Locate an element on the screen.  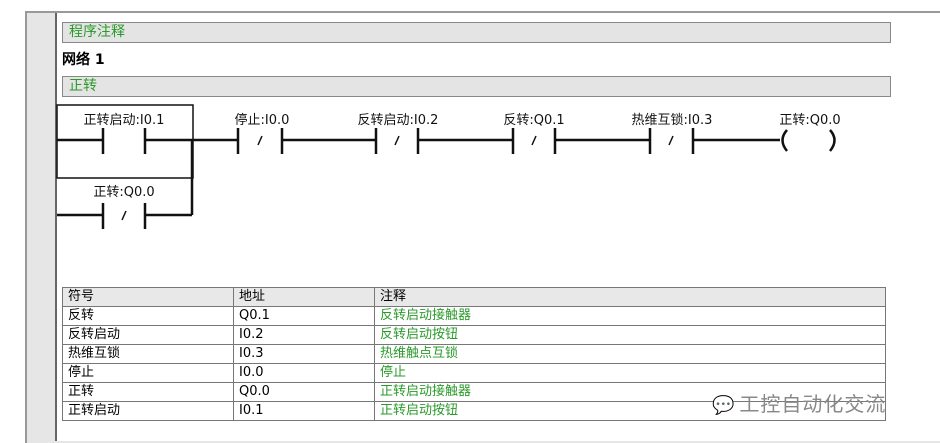
cell-address: Q0.1 is located at coordinates (304, 316).